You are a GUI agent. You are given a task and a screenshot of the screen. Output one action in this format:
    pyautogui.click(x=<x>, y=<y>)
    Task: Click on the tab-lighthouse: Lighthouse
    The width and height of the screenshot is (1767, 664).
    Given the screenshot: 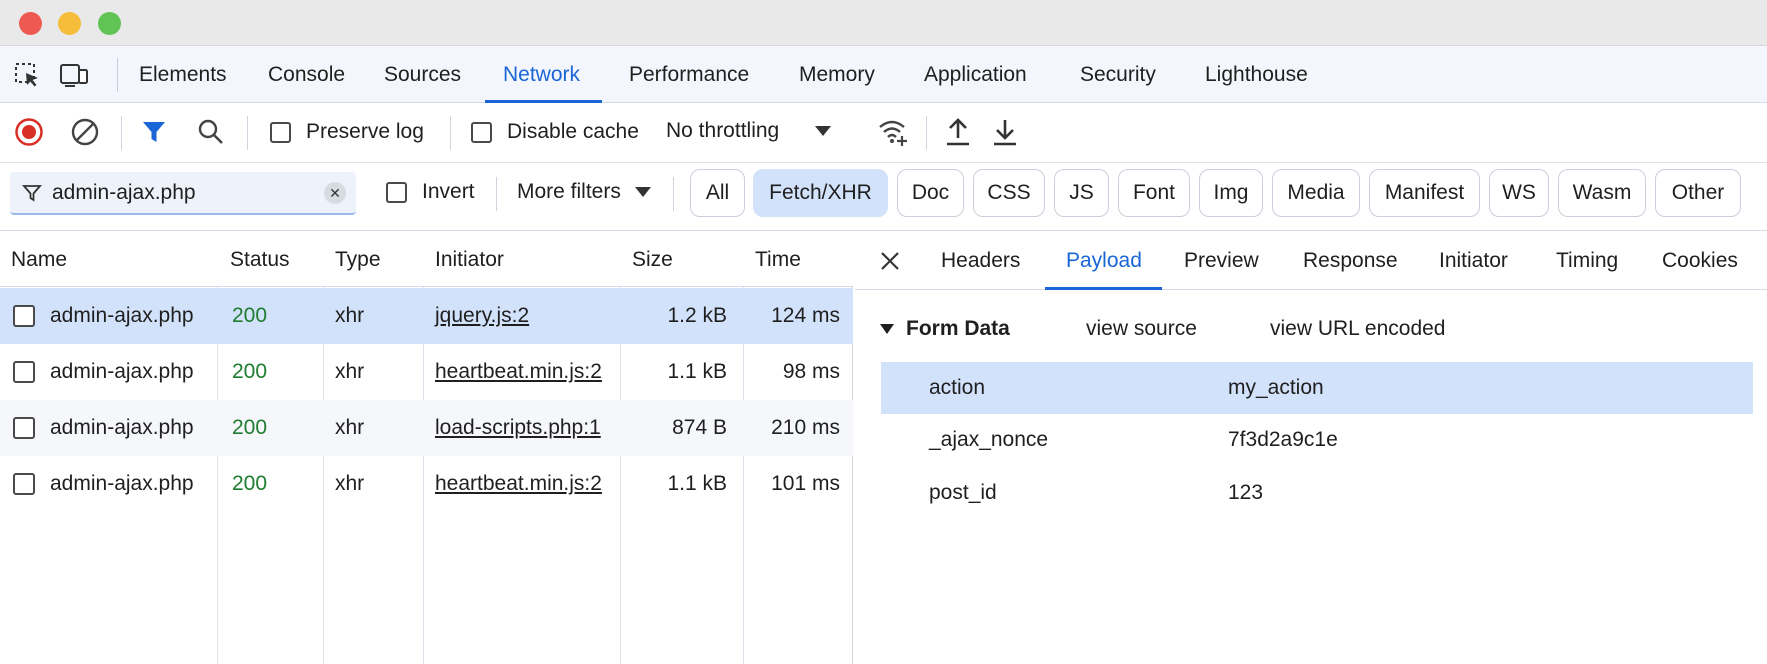 What is the action you would take?
    pyautogui.click(x=1256, y=74)
    